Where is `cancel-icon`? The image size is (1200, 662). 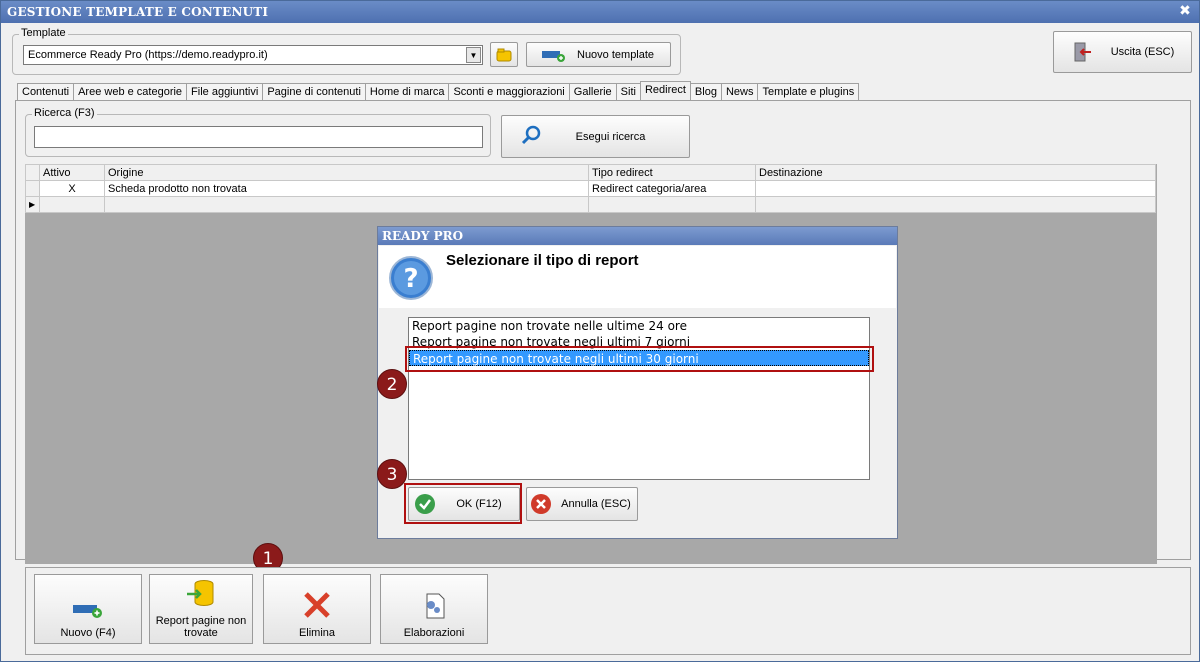
cancel-icon is located at coordinates (541, 504).